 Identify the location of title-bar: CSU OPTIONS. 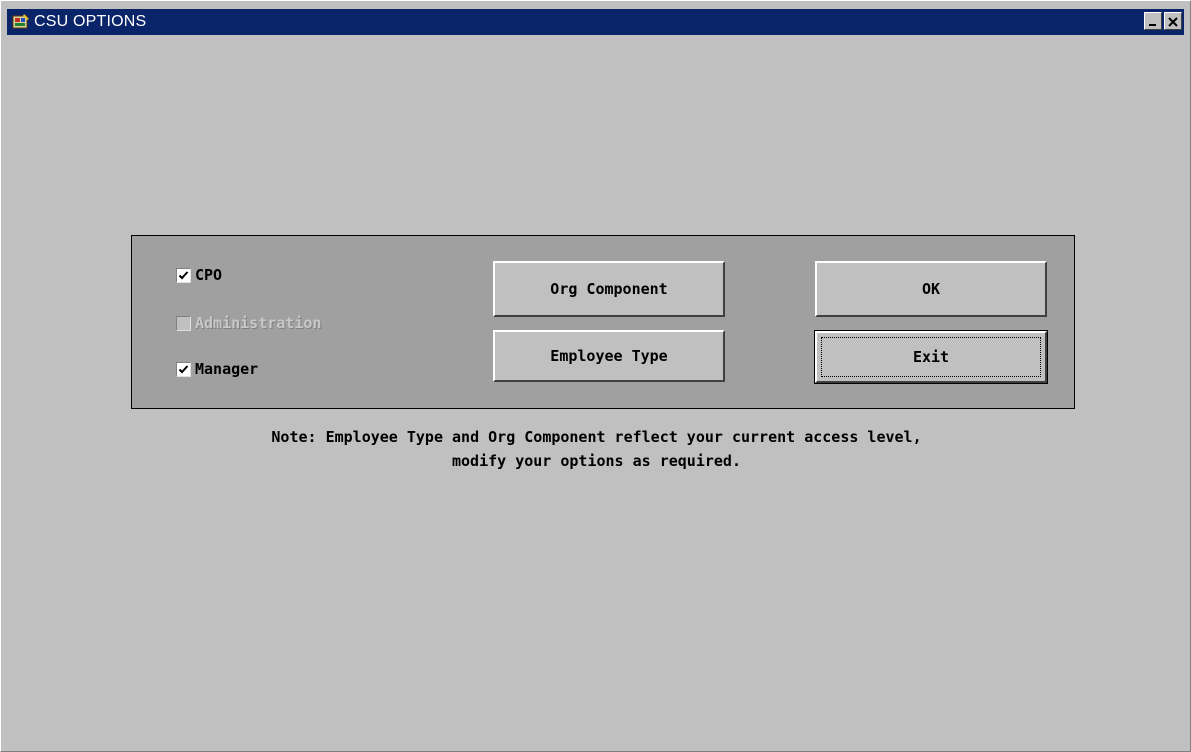
(595, 22).